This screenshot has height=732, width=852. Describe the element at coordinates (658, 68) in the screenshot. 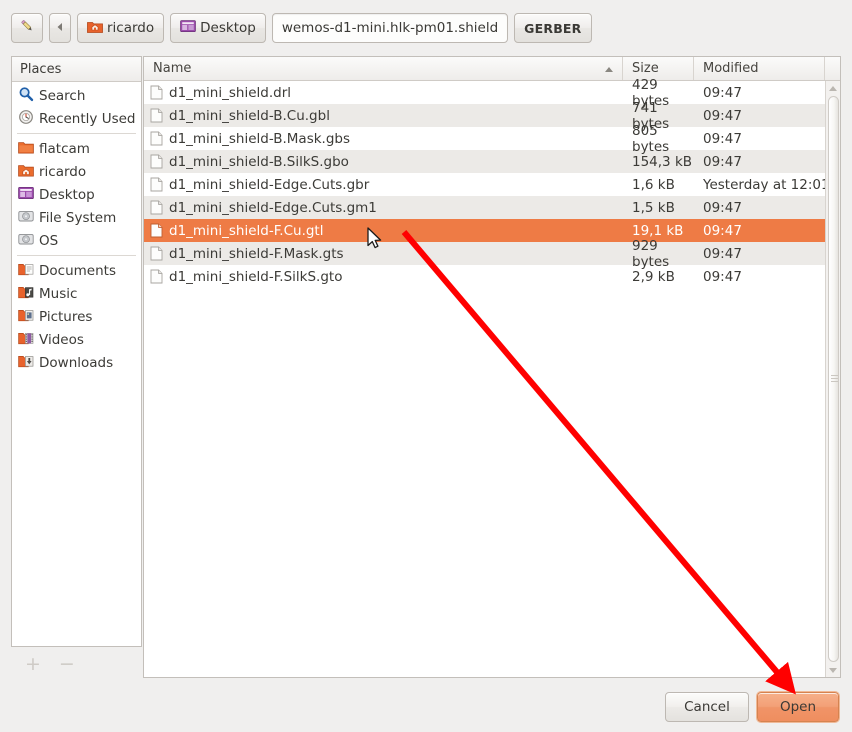

I see `column-header-size: Size` at that location.